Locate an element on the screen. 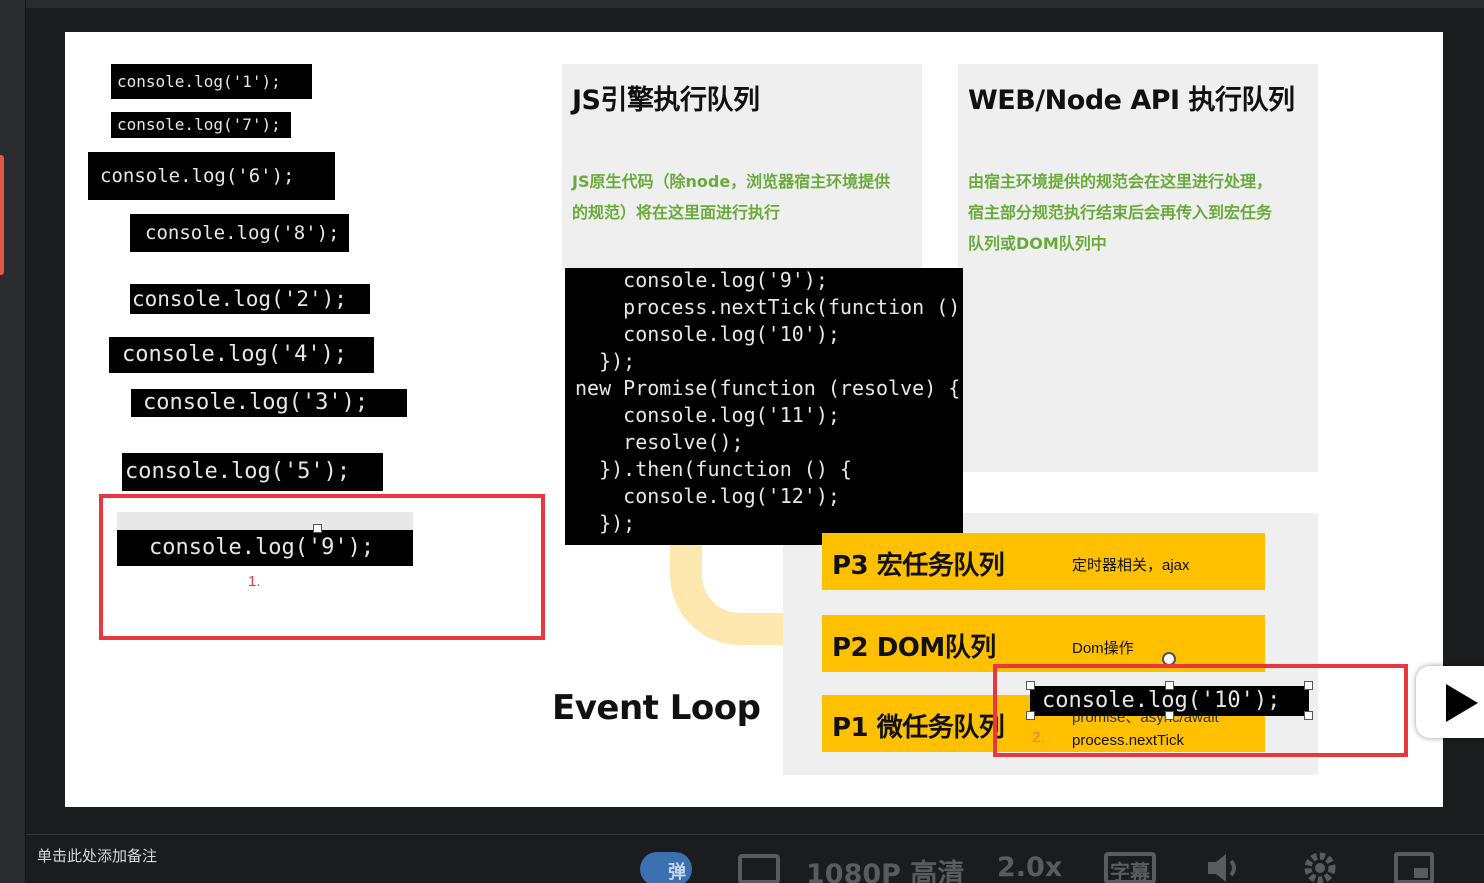  snippet-log-2: console.log('2'); is located at coordinates (250, 299).